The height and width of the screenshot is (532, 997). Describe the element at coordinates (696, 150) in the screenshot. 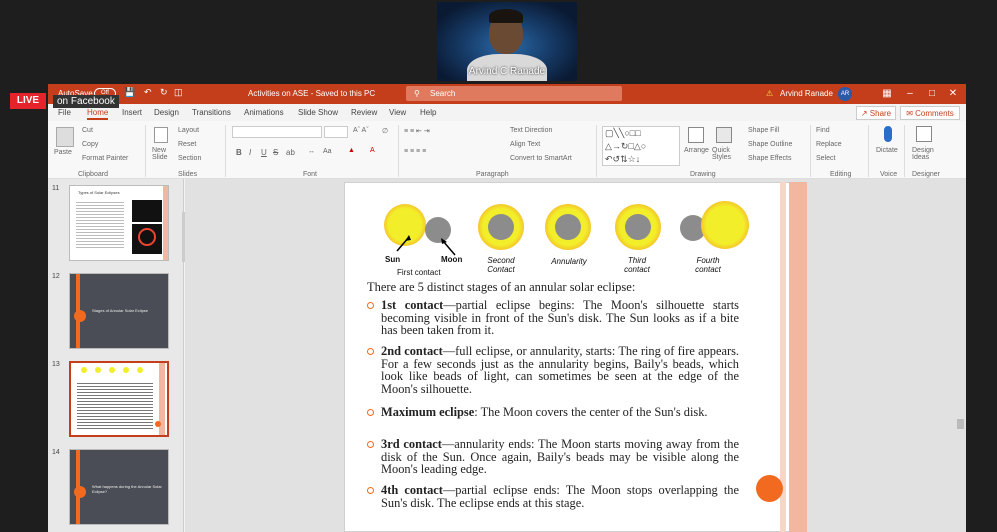

I see `arrange-button: Arrange` at that location.